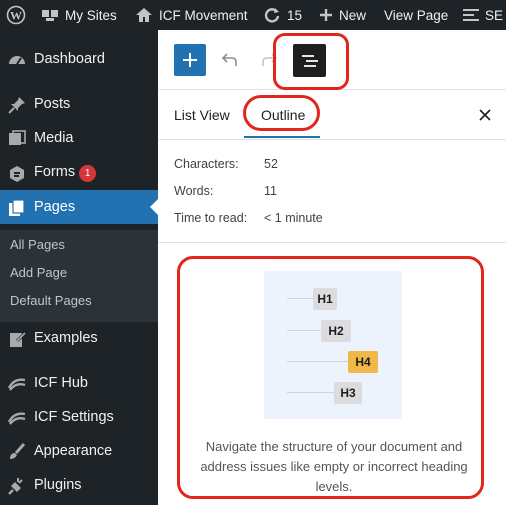 The width and height of the screenshot is (506, 505). What do you see at coordinates (471, 15) in the screenshot?
I see `seo-icon` at bounding box center [471, 15].